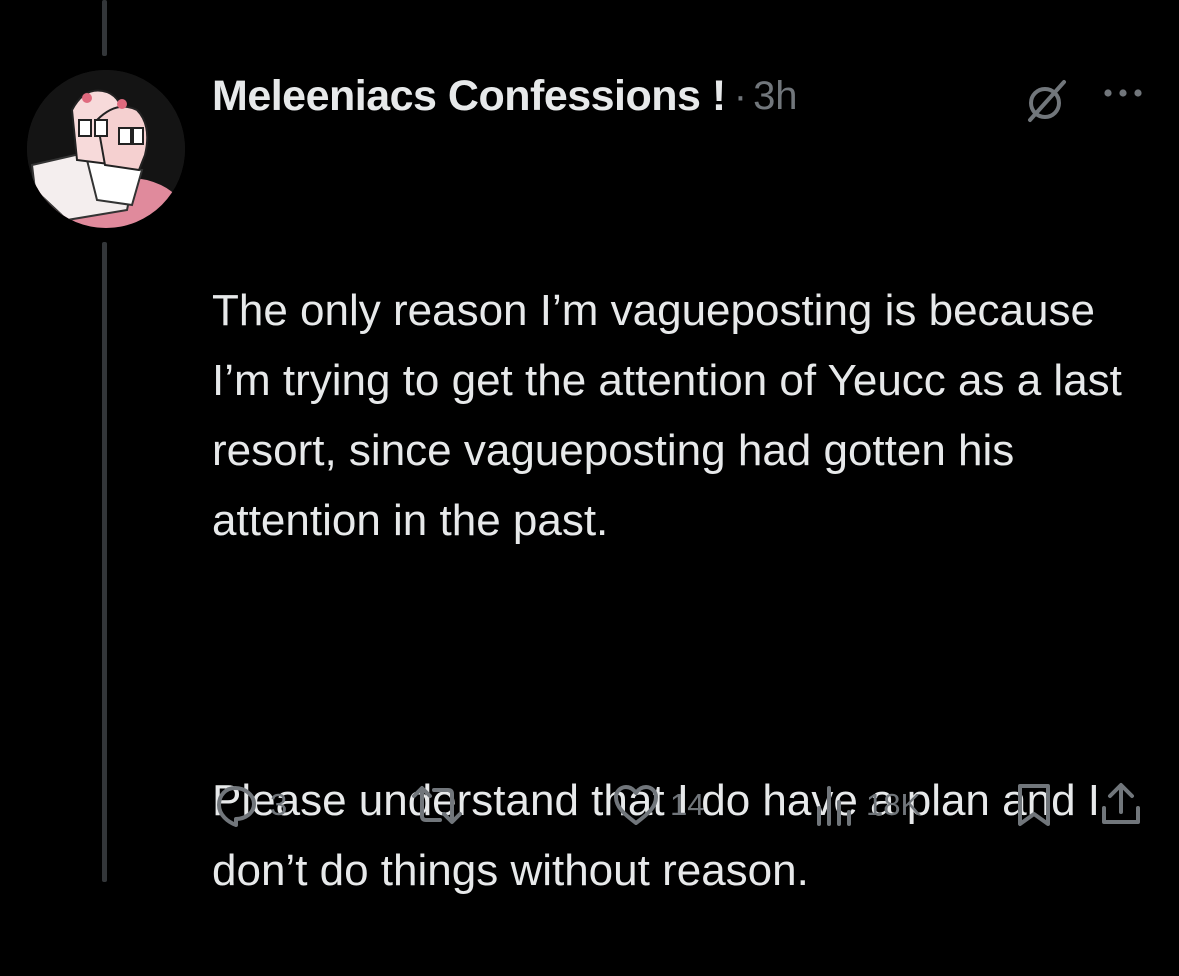 Image resolution: width=1179 pixels, height=976 pixels. Describe the element at coordinates (636, 805) in the screenshot. I see `heart-icon` at that location.